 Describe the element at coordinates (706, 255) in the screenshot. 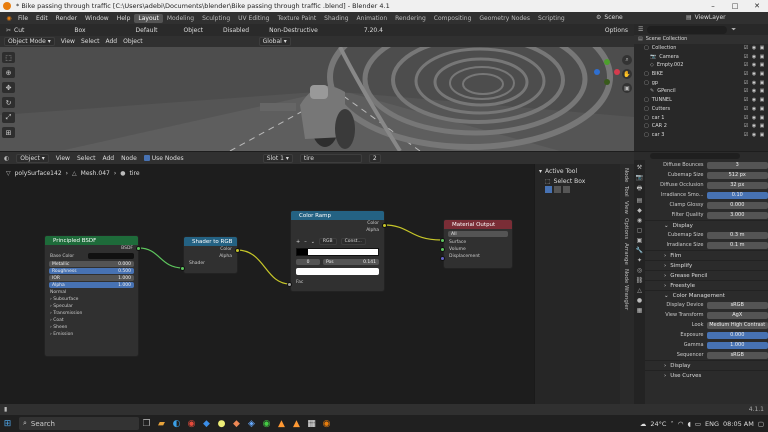

I see `section-film: › Film` at that location.